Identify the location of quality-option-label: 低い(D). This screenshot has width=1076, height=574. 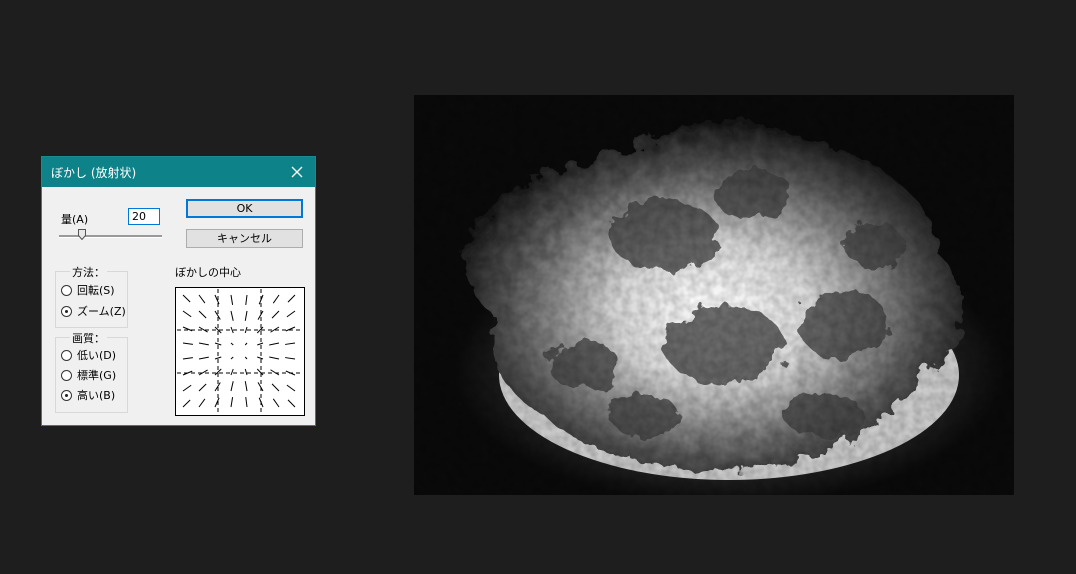
(97, 355).